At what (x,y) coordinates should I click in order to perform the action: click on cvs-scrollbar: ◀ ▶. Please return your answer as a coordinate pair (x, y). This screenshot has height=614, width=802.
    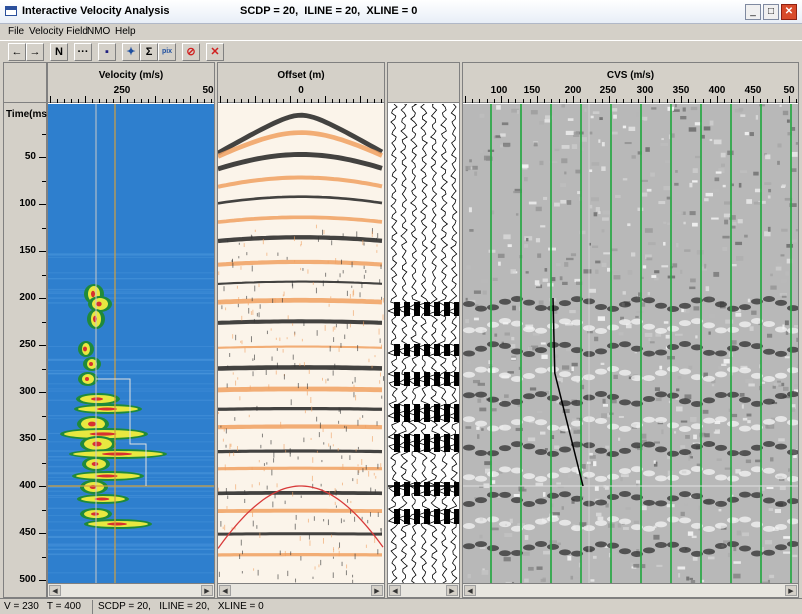
    Looking at the image, I should click on (630, 590).